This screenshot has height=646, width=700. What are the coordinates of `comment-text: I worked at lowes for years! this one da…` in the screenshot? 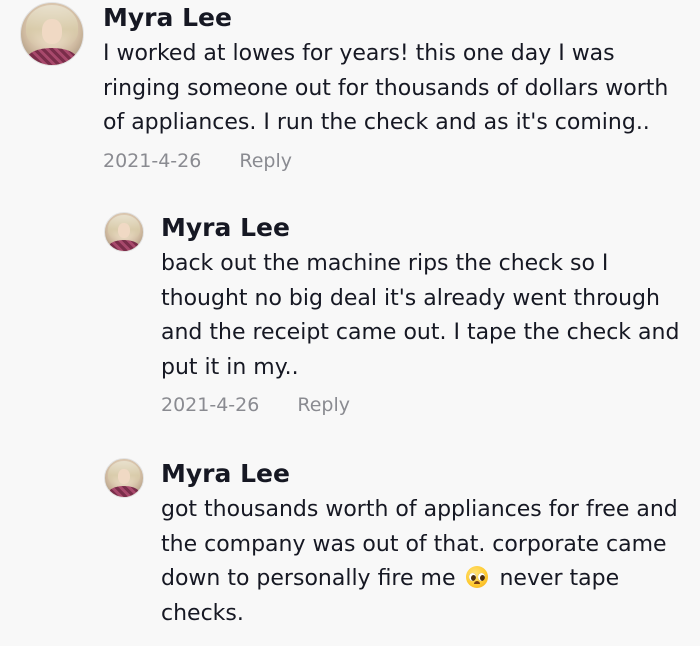 It's located at (386, 88).